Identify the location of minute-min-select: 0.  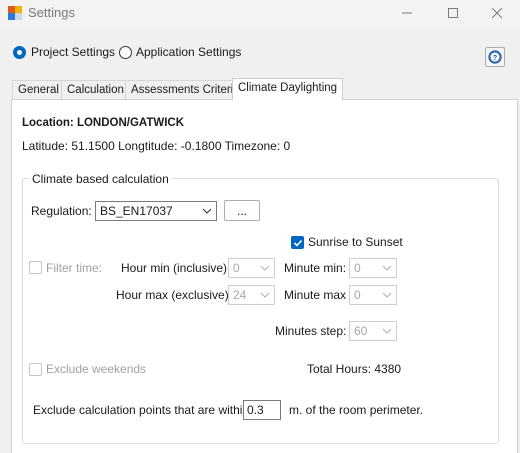
(373, 268).